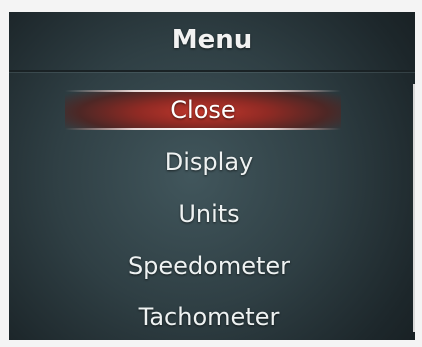  What do you see at coordinates (203, 129) in the screenshot?
I see `selection-bottom-line` at bounding box center [203, 129].